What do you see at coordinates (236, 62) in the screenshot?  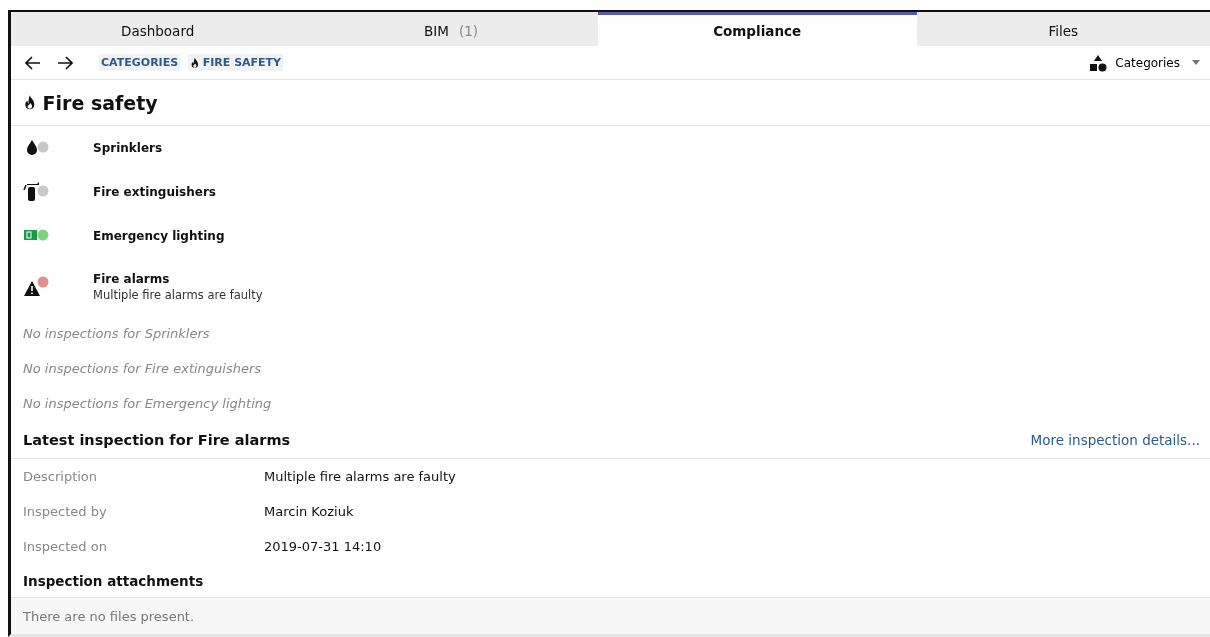 I see `breadcrumb-link: FIRE SAFETY` at bounding box center [236, 62].